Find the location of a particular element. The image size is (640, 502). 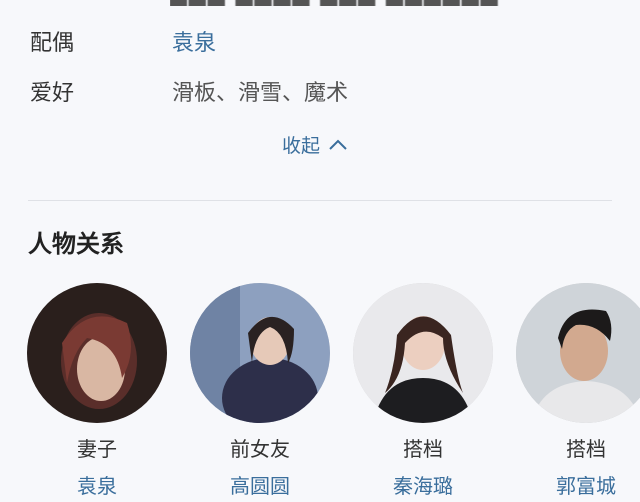

hobby-label: 爱好 is located at coordinates (52, 93).